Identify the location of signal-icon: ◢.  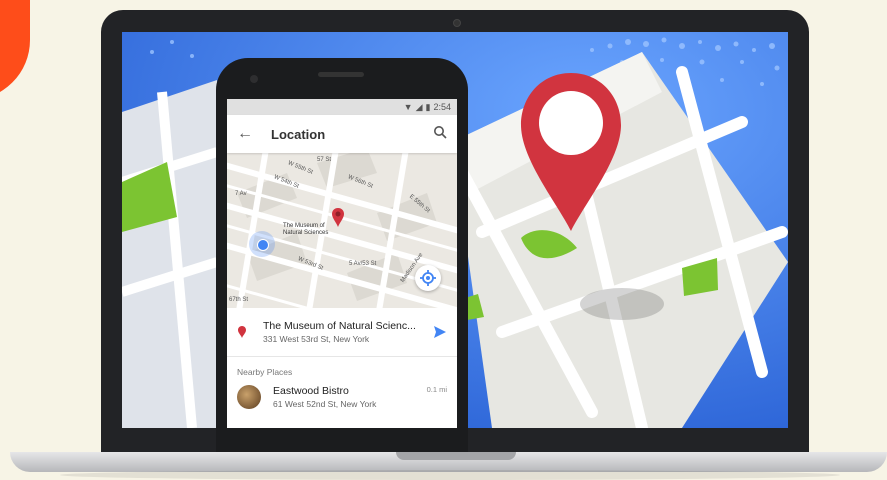
(419, 106).